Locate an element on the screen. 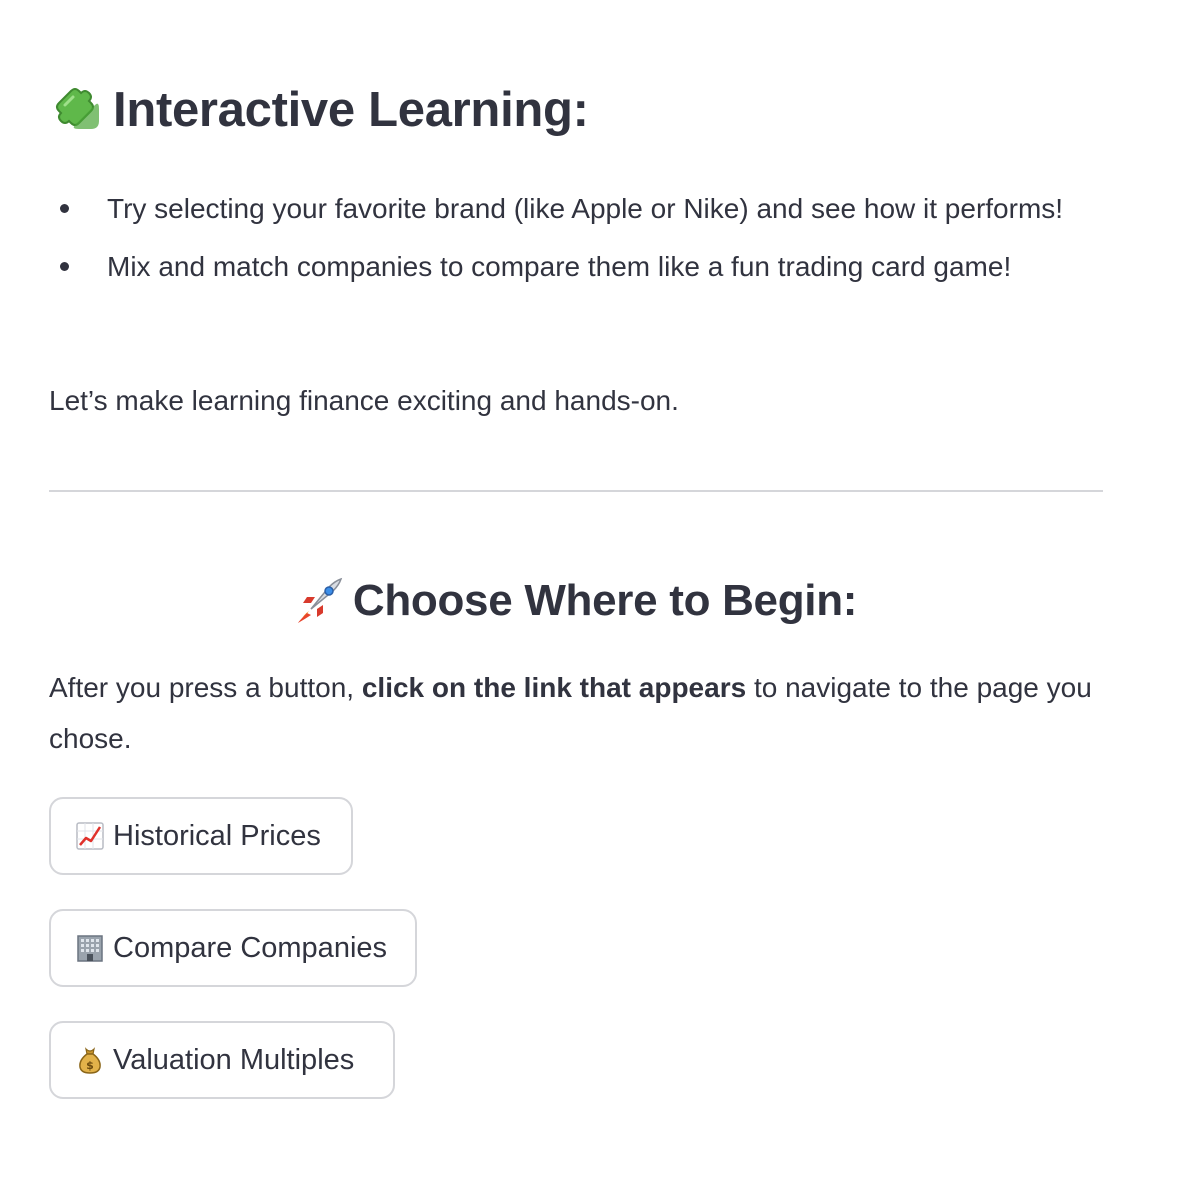  rocket-icon is located at coordinates (320, 601).